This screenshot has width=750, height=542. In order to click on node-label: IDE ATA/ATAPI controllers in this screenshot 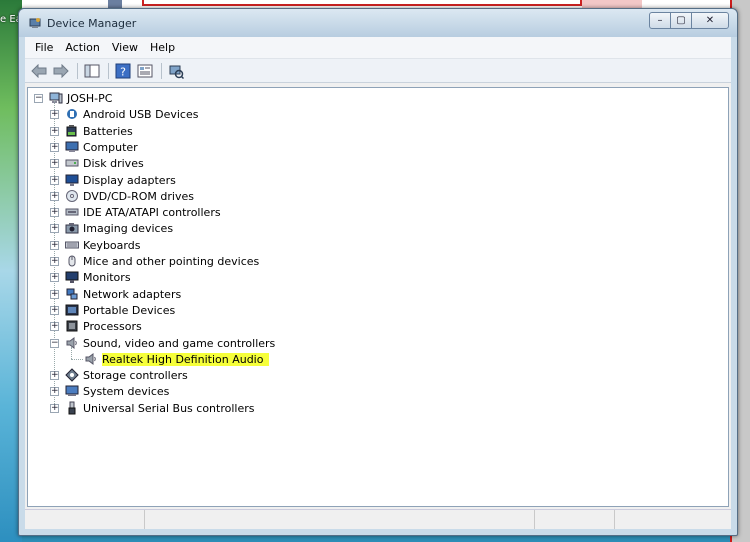, I will do `click(152, 212)`.